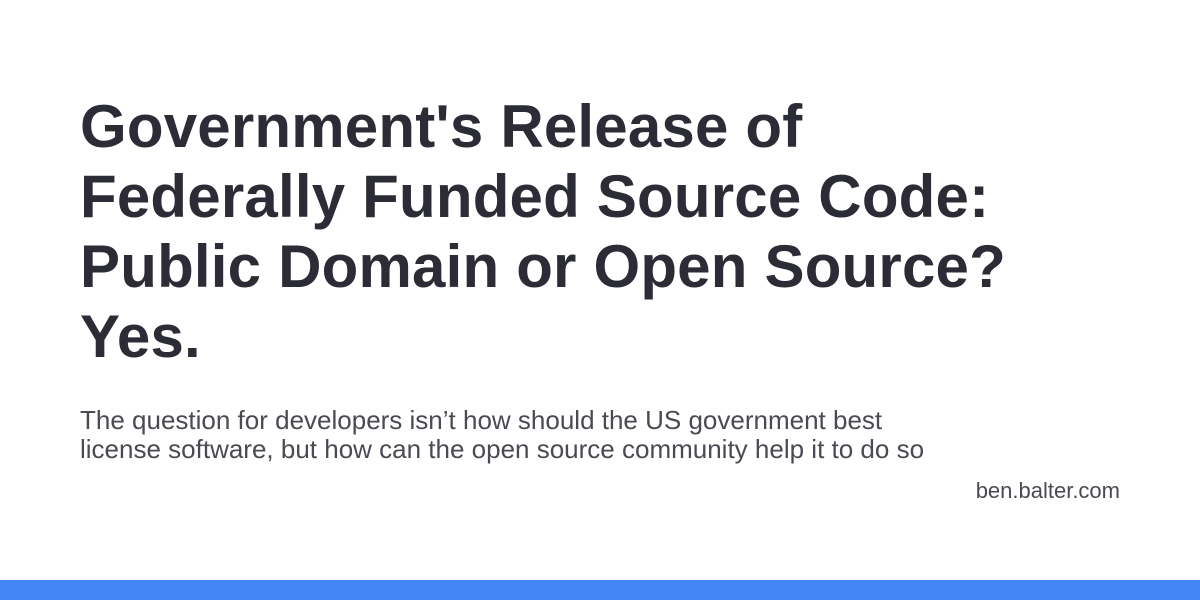 This screenshot has width=1200, height=600. I want to click on title-line-3: Public Domain or Open Source?, so click(543, 266).